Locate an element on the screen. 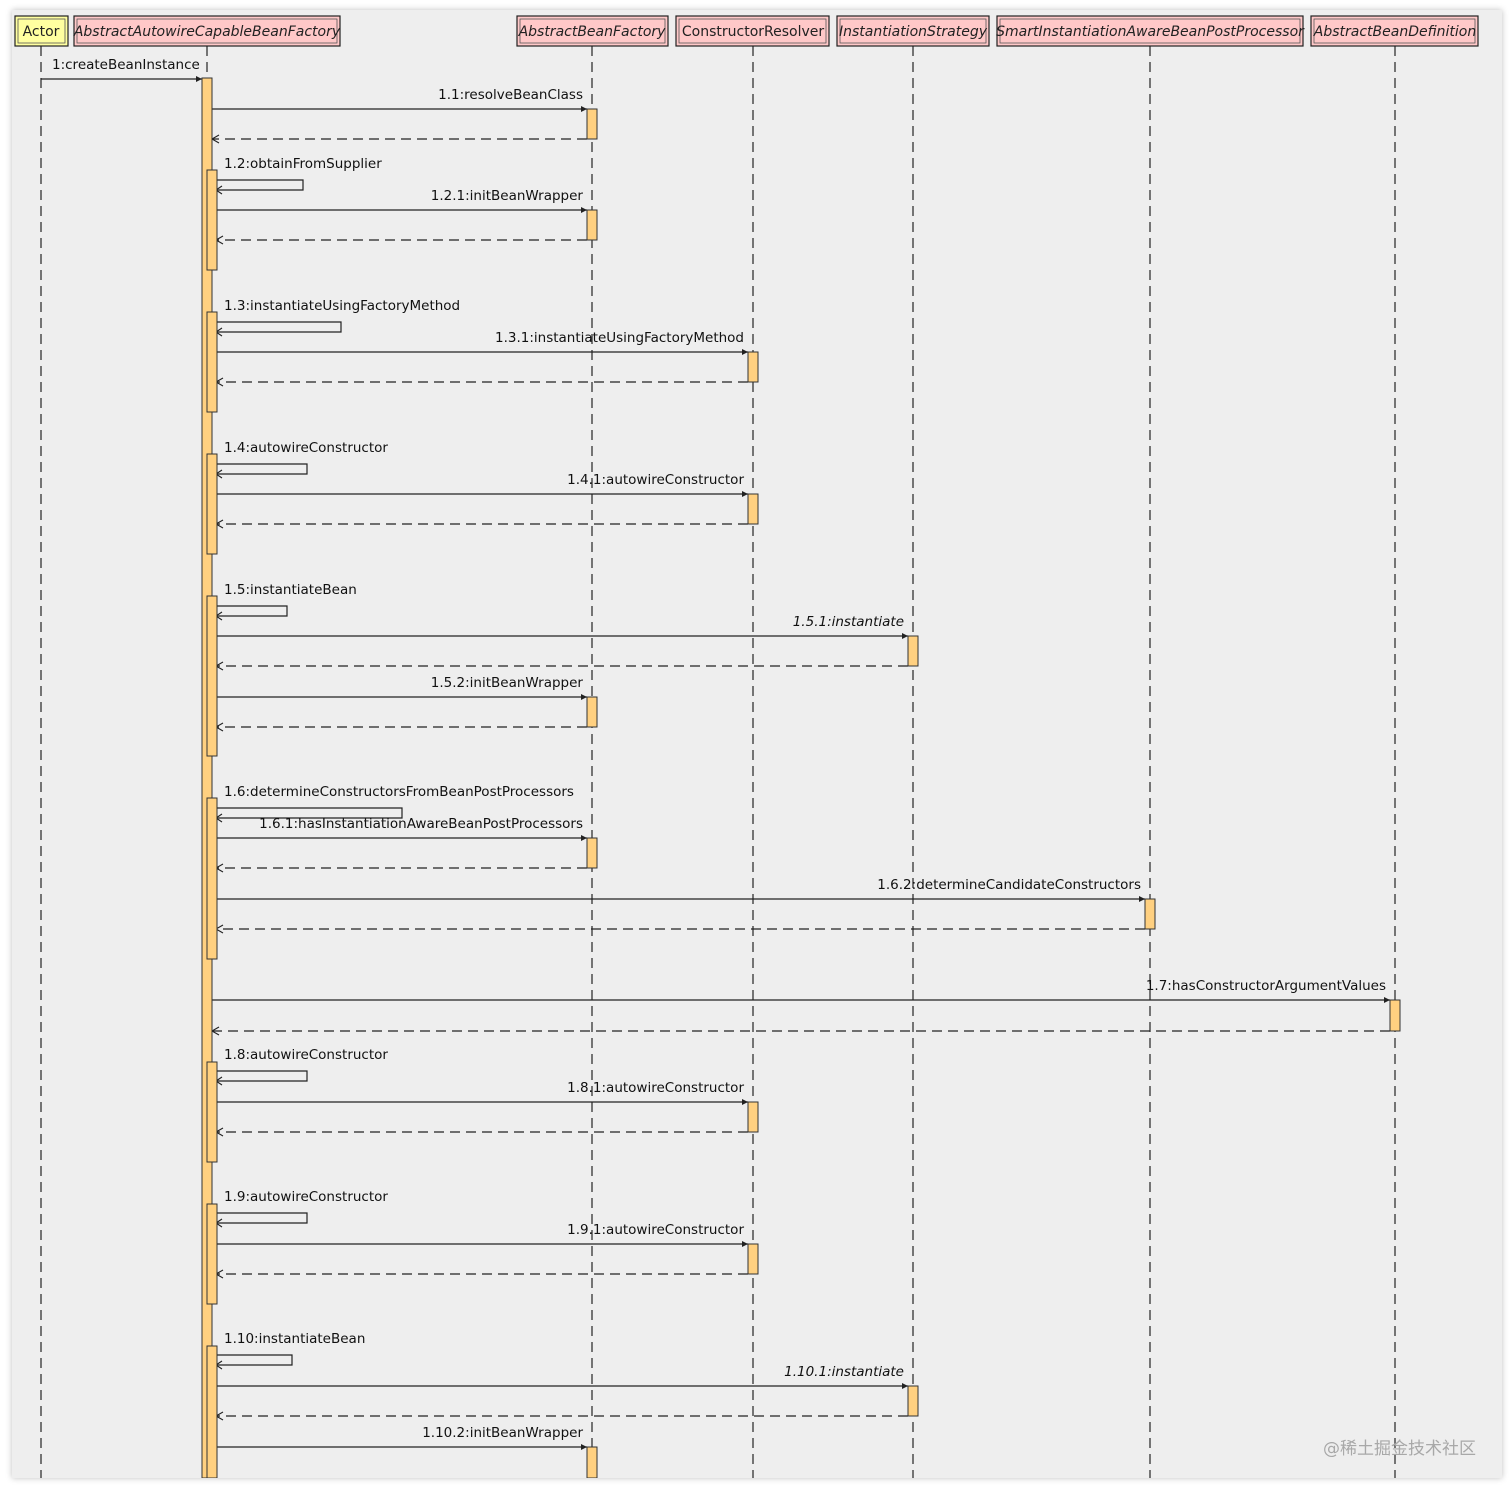 The image size is (1512, 1494). message-label: 1.5.1:instantiate is located at coordinates (848, 622).